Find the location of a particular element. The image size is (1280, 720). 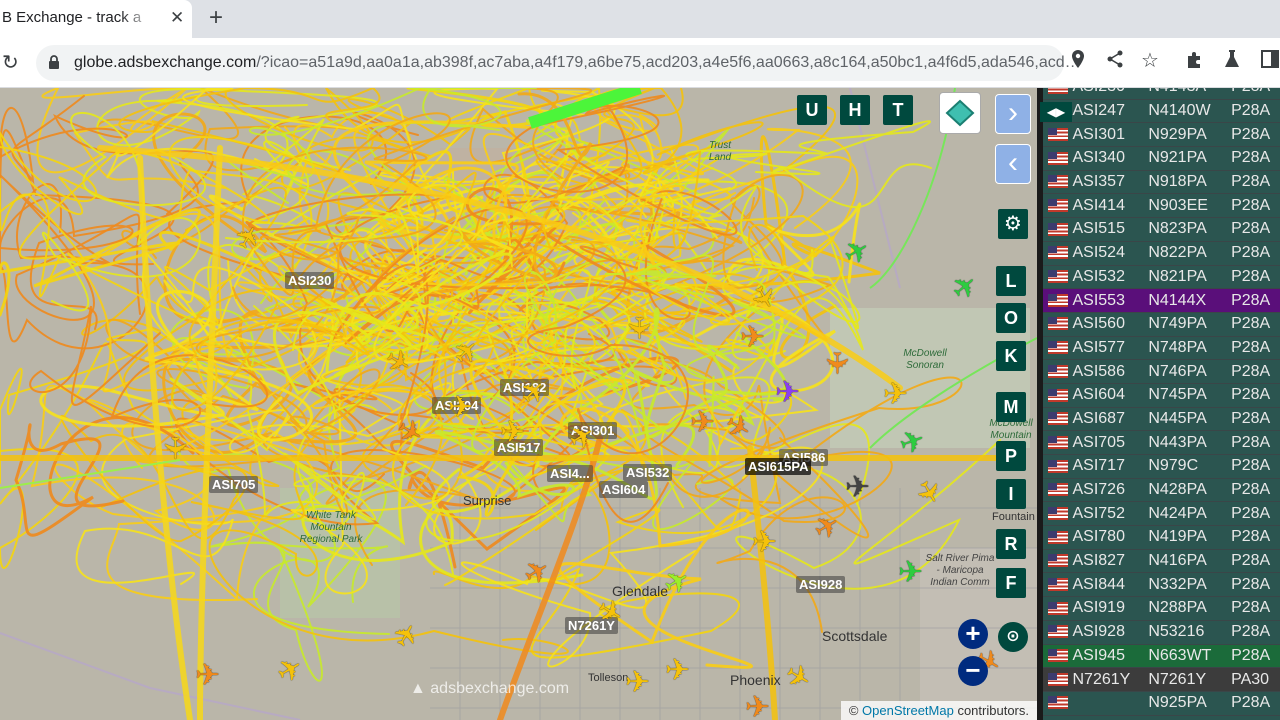

o-button: O is located at coordinates (1011, 318).